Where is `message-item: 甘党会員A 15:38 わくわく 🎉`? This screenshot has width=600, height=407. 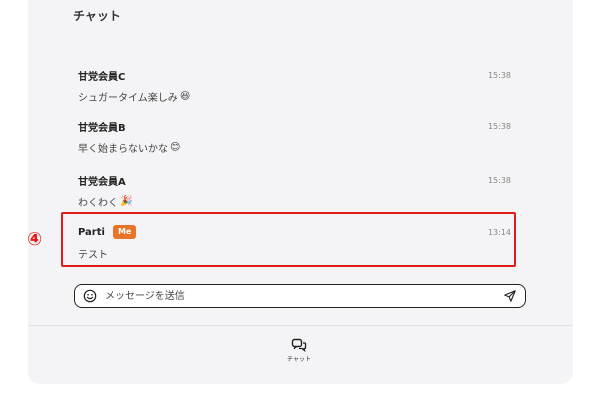 message-item: 甘党会員A 15:38 わくわく 🎉 is located at coordinates (294, 191).